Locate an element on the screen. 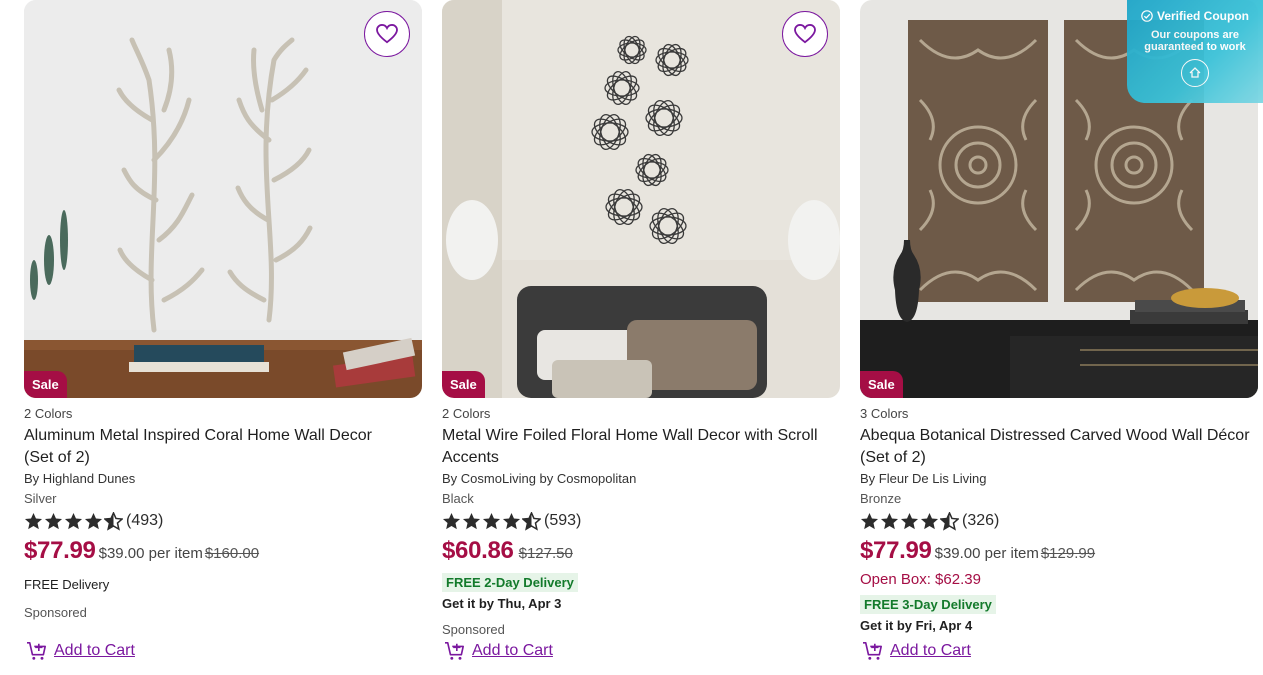 Image resolution: width=1263 pixels, height=675 pixels. rating: (326) is located at coordinates (1059, 521).